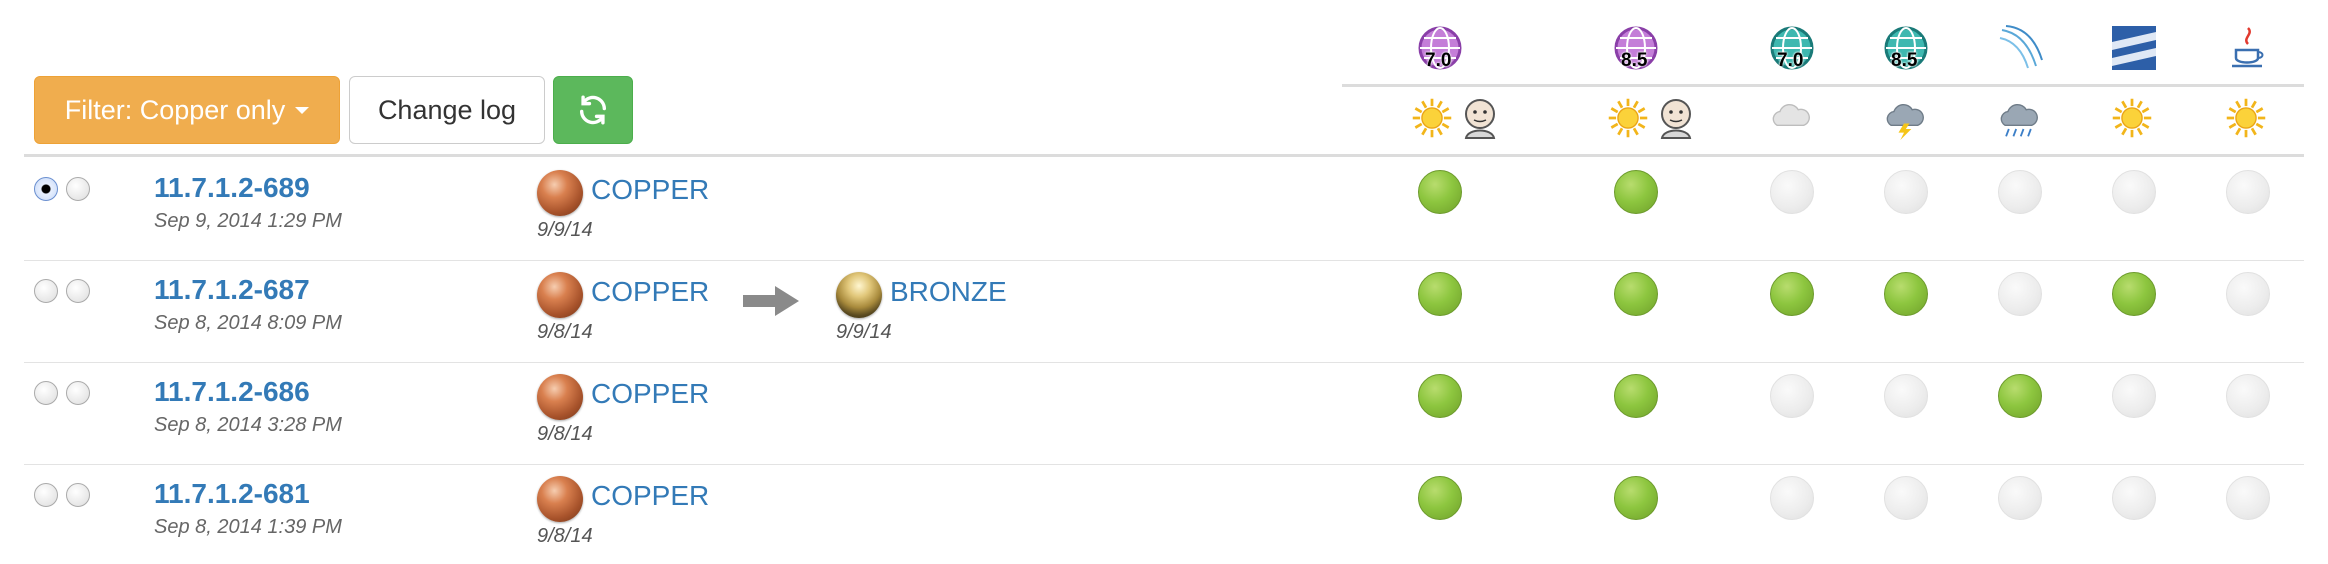 This screenshot has width=2328, height=564. I want to click on caret-down-icon, so click(302, 110).